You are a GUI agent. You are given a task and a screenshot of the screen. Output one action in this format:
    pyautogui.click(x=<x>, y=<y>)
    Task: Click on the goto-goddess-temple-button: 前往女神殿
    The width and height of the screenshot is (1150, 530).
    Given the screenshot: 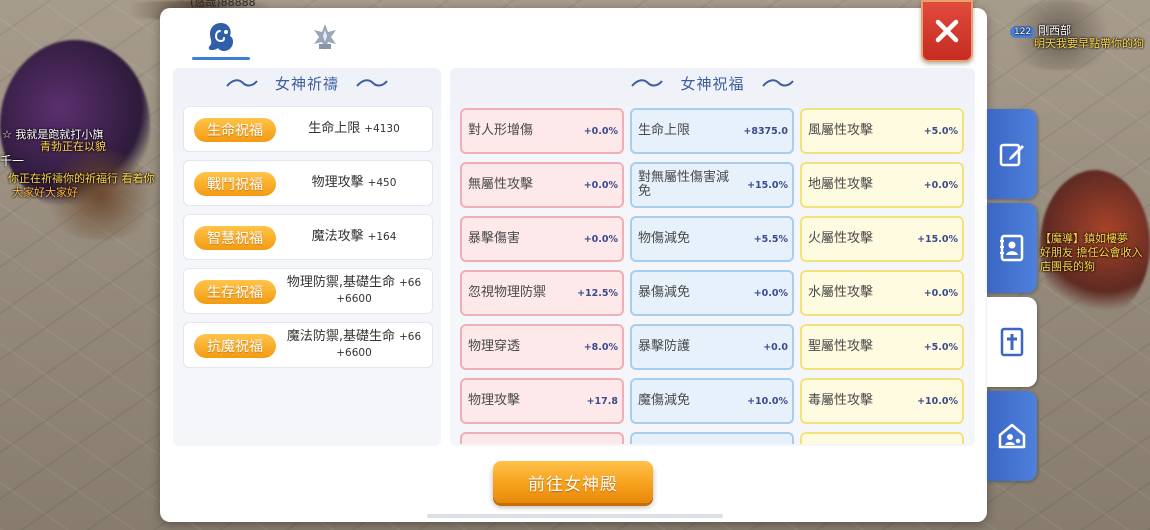 What is the action you would take?
    pyautogui.click(x=573, y=482)
    